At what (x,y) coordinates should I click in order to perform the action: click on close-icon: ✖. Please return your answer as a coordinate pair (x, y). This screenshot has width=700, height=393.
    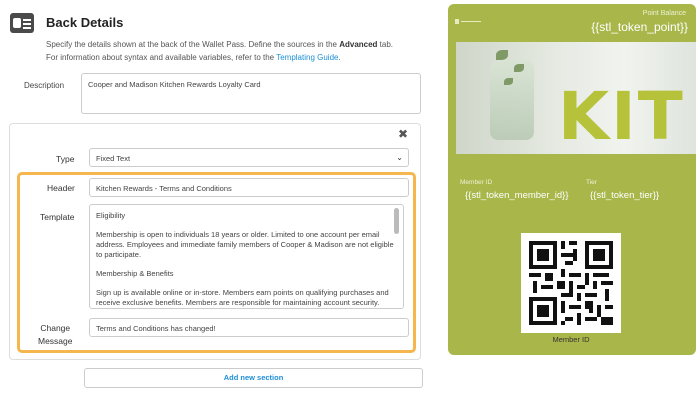
    Looking at the image, I should click on (403, 134).